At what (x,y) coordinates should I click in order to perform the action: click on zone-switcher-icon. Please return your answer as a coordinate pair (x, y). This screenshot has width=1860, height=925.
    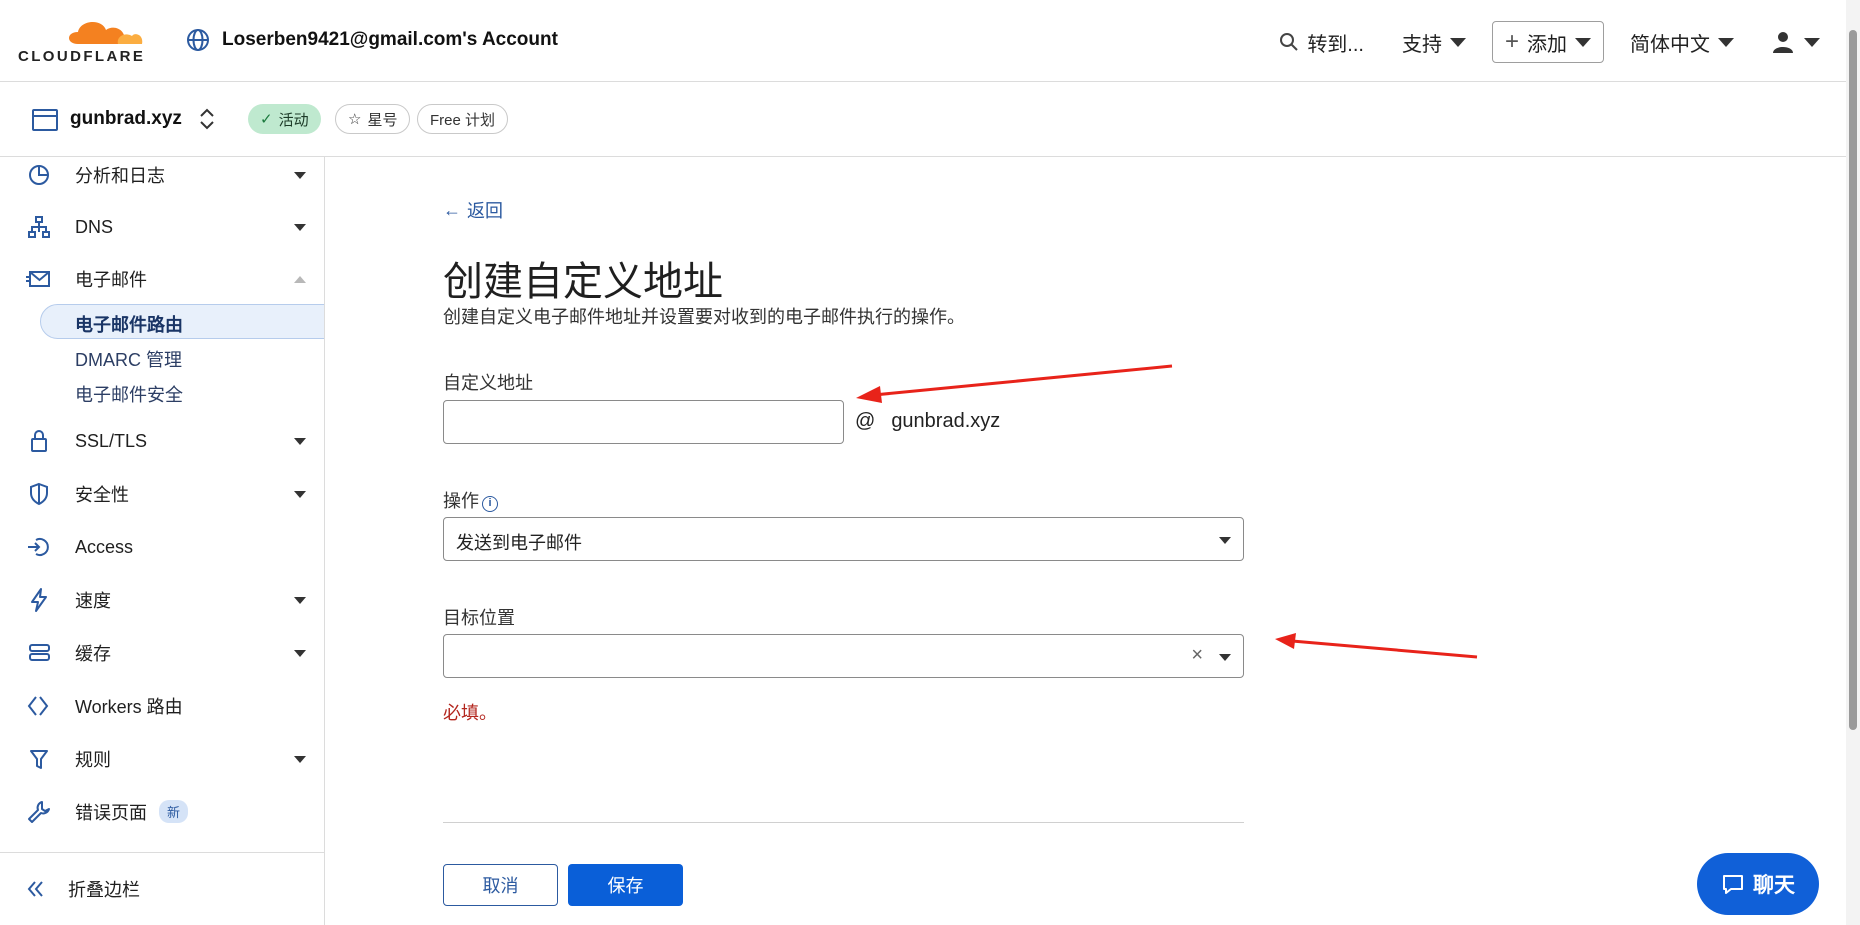
    Looking at the image, I should click on (207, 119).